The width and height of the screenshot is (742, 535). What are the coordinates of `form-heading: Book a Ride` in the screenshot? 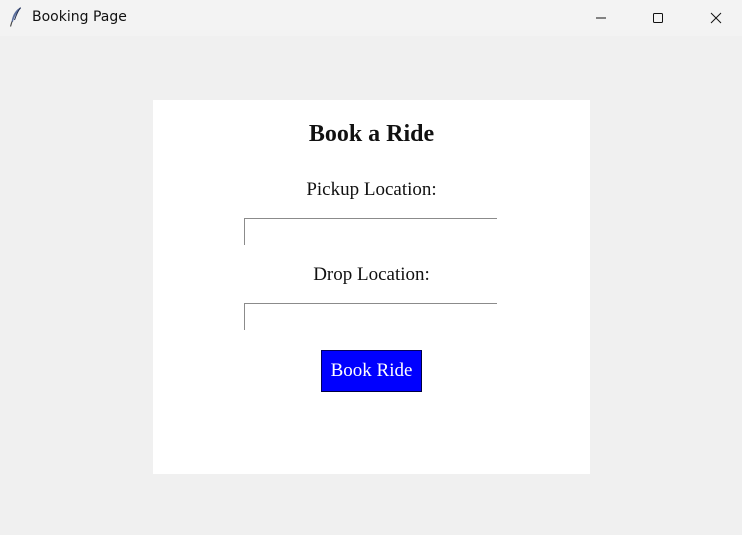 It's located at (371, 134).